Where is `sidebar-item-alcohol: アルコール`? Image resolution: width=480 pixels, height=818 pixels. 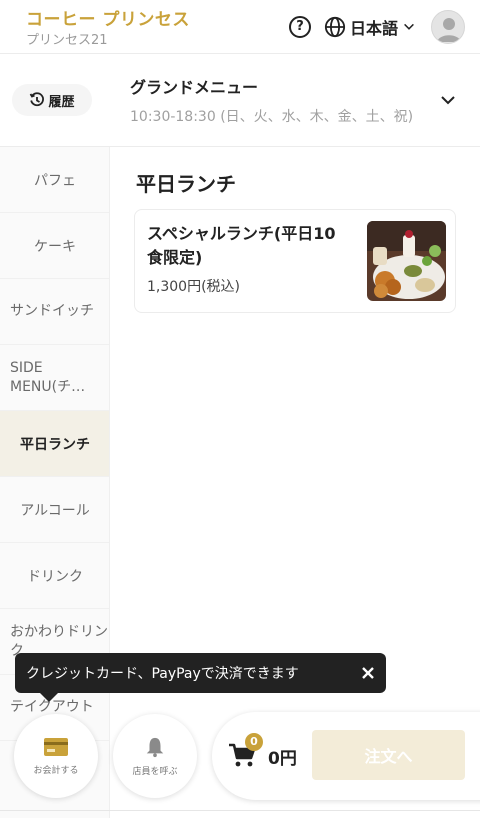
sidebar-item-alcohol: アルコール is located at coordinates (54, 510).